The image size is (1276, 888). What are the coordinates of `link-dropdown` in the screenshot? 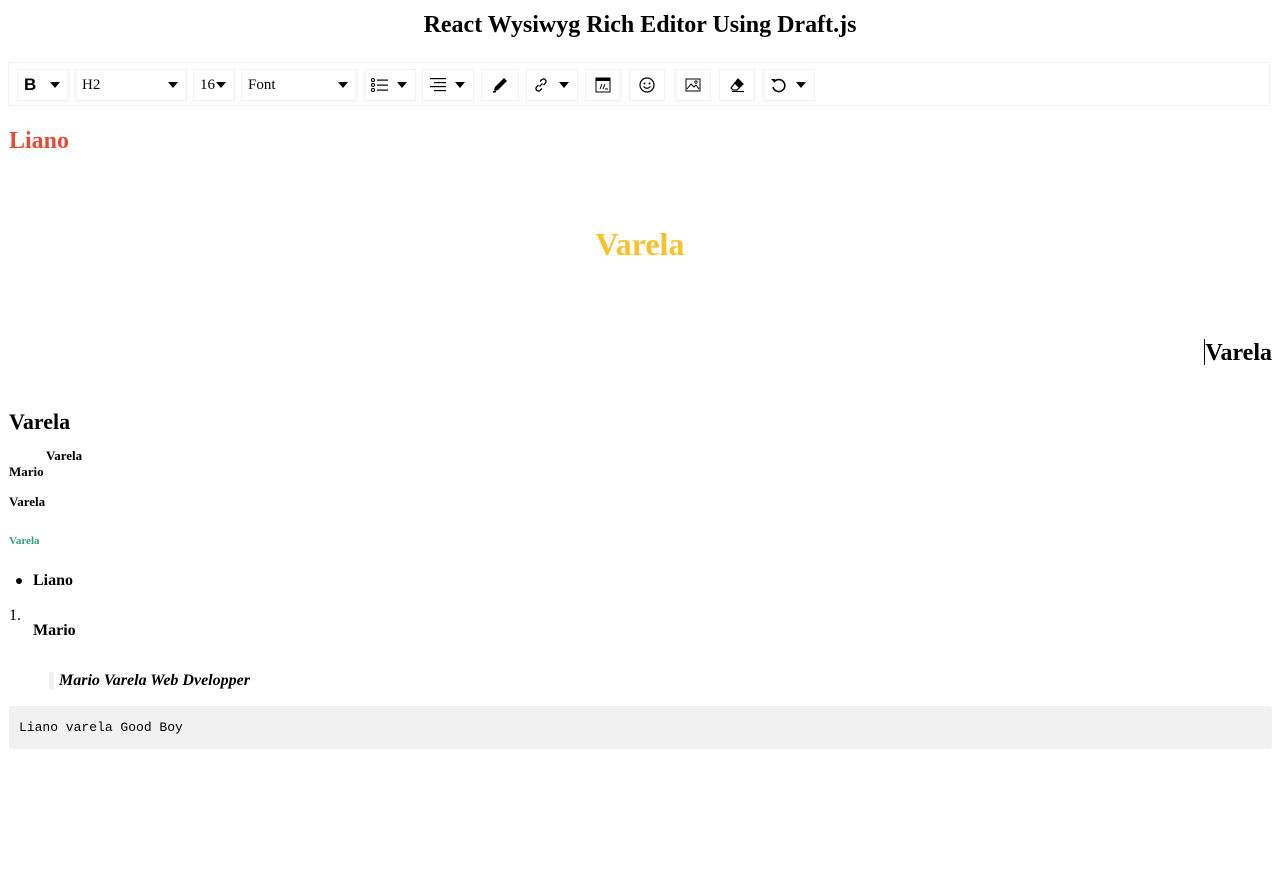 It's located at (552, 85).